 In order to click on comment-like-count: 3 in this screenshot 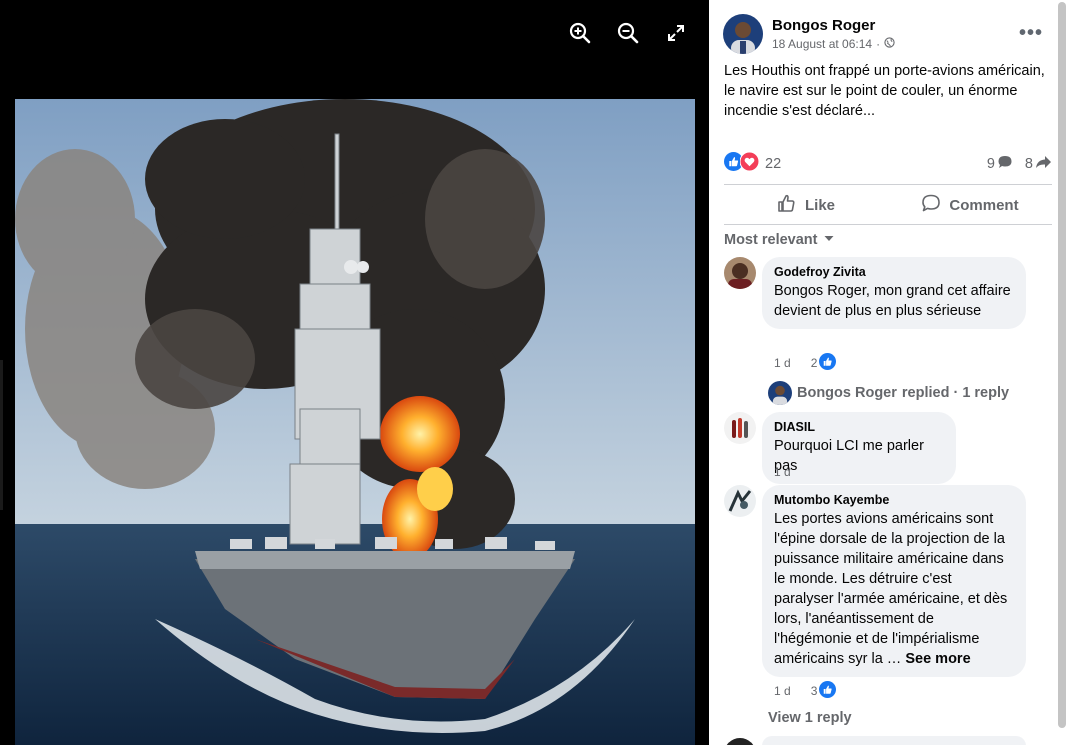, I will do `click(824, 691)`.